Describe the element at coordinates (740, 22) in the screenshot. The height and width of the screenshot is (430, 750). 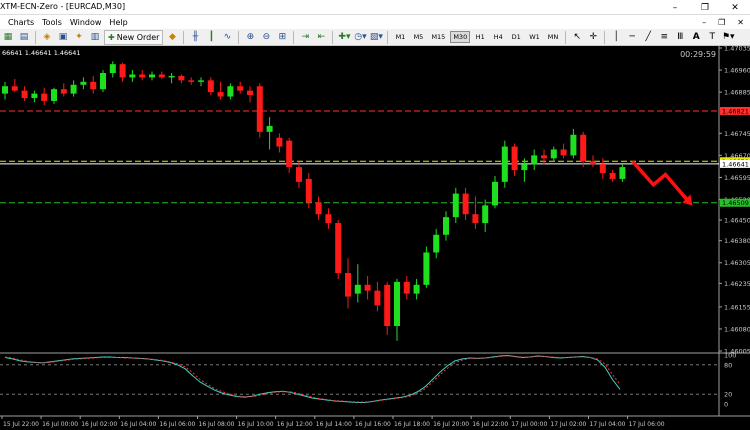
I see `doc-close-icon: ✕` at that location.